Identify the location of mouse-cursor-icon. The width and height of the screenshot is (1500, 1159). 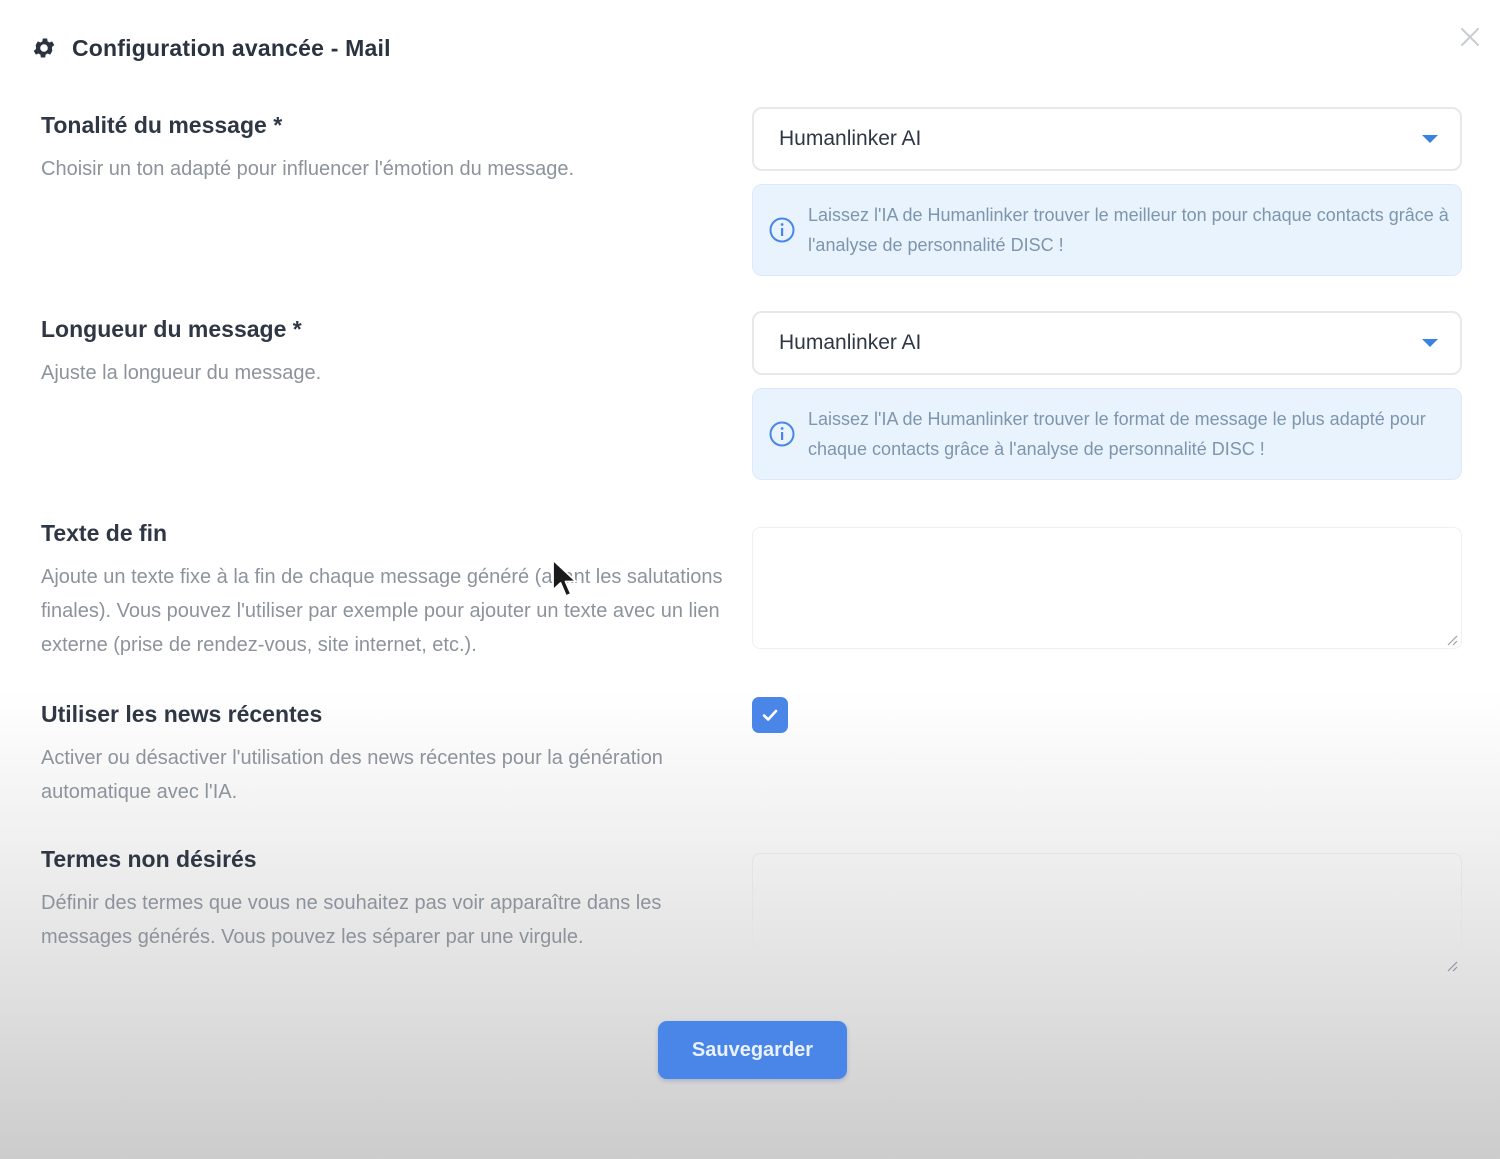
(564, 578).